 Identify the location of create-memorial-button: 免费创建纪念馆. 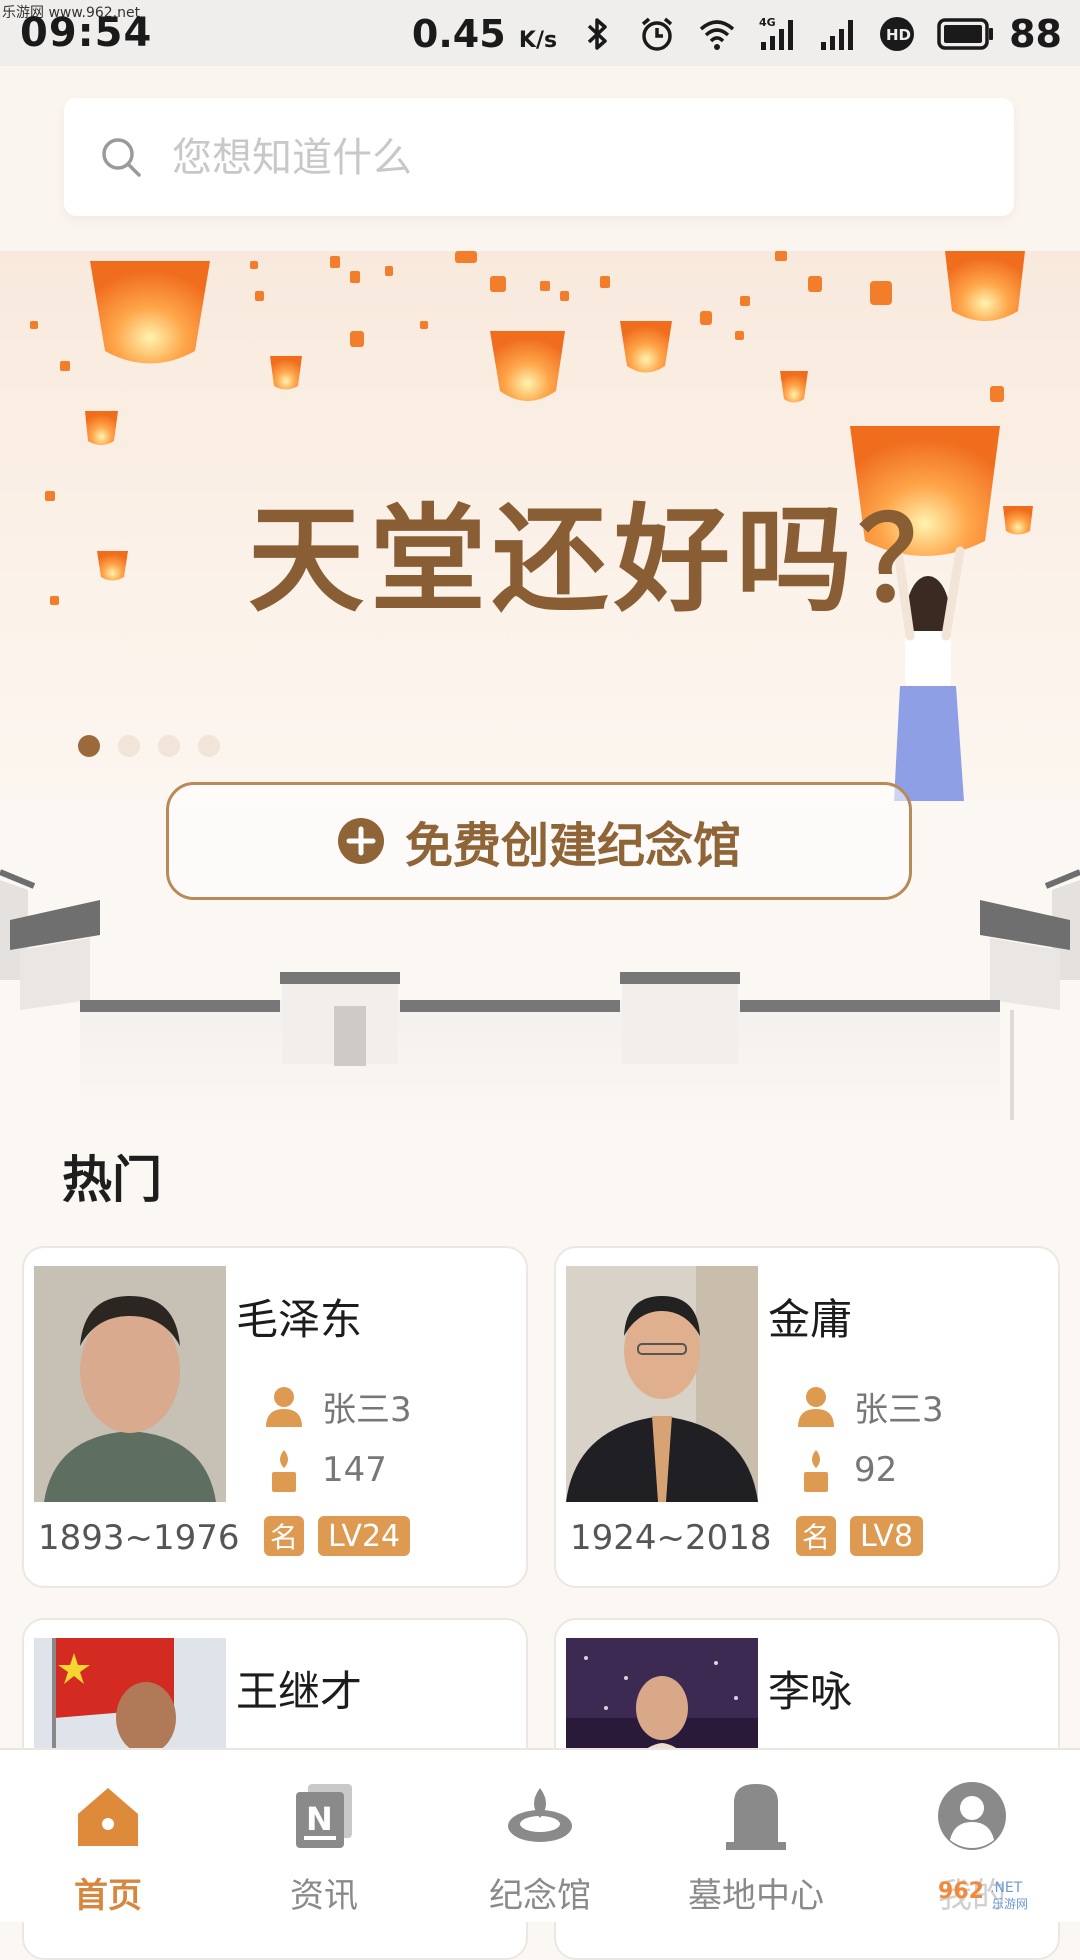
(539, 841).